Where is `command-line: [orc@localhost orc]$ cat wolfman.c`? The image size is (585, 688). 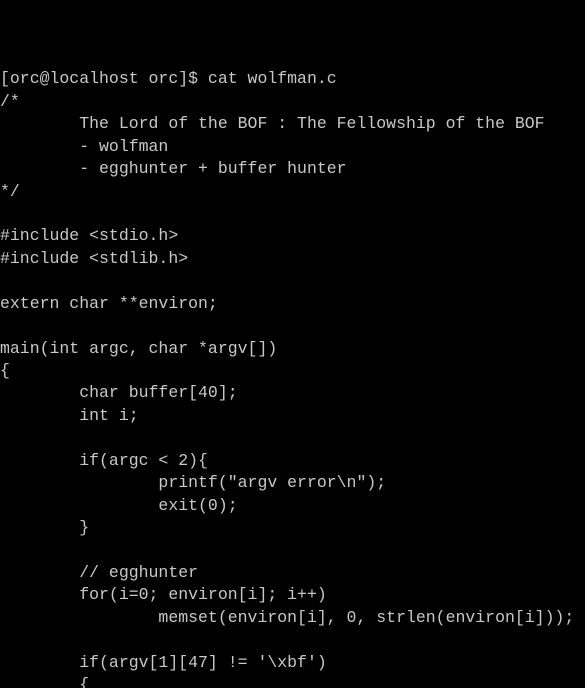
command-line: [orc@localhost orc]$ cat wolfman.c is located at coordinates (168, 79).